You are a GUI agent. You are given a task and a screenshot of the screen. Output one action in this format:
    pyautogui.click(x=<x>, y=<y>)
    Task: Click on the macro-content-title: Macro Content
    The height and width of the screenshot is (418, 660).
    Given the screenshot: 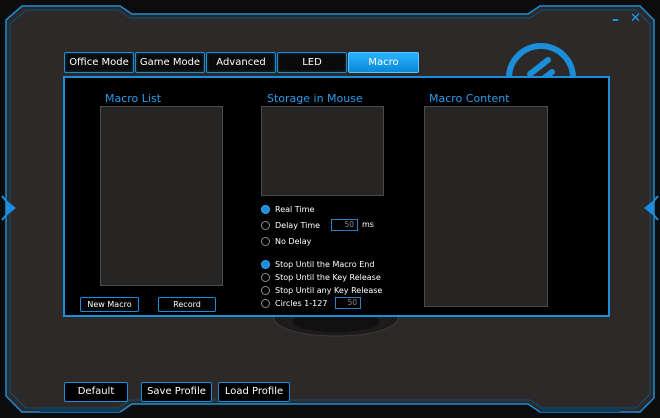 What is the action you would take?
    pyautogui.click(x=469, y=98)
    